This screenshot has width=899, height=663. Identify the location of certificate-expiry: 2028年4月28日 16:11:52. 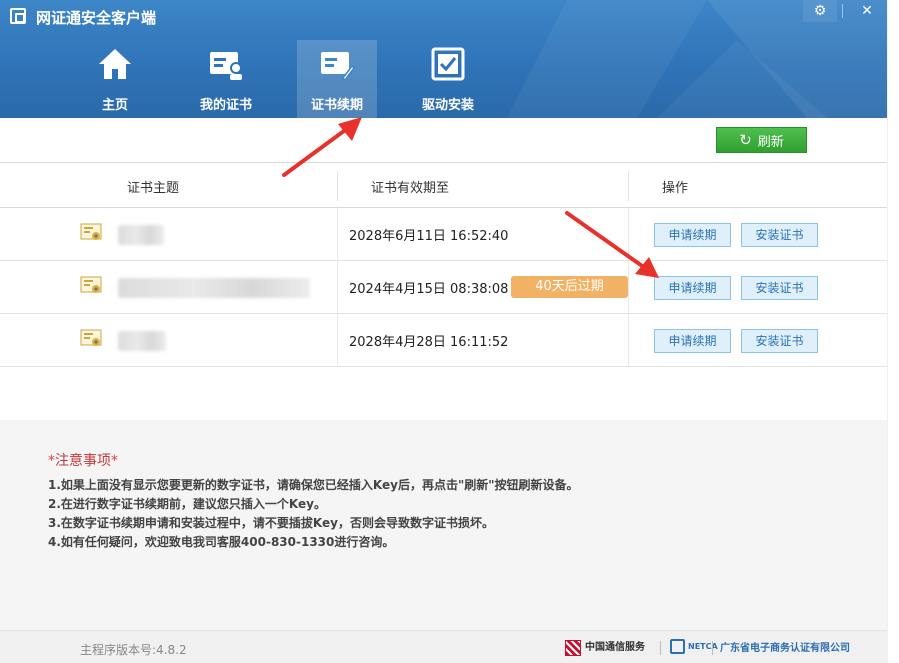
(429, 342).